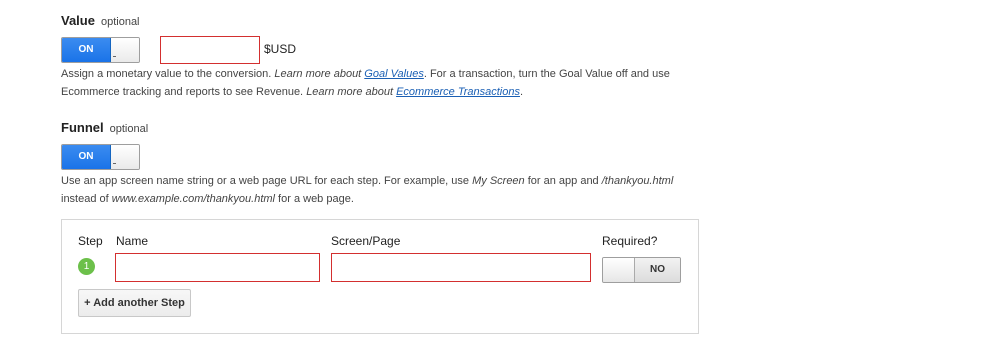  Describe the element at coordinates (351, 92) in the screenshot. I see `value-help-learn-more-2: Learn more about` at that location.